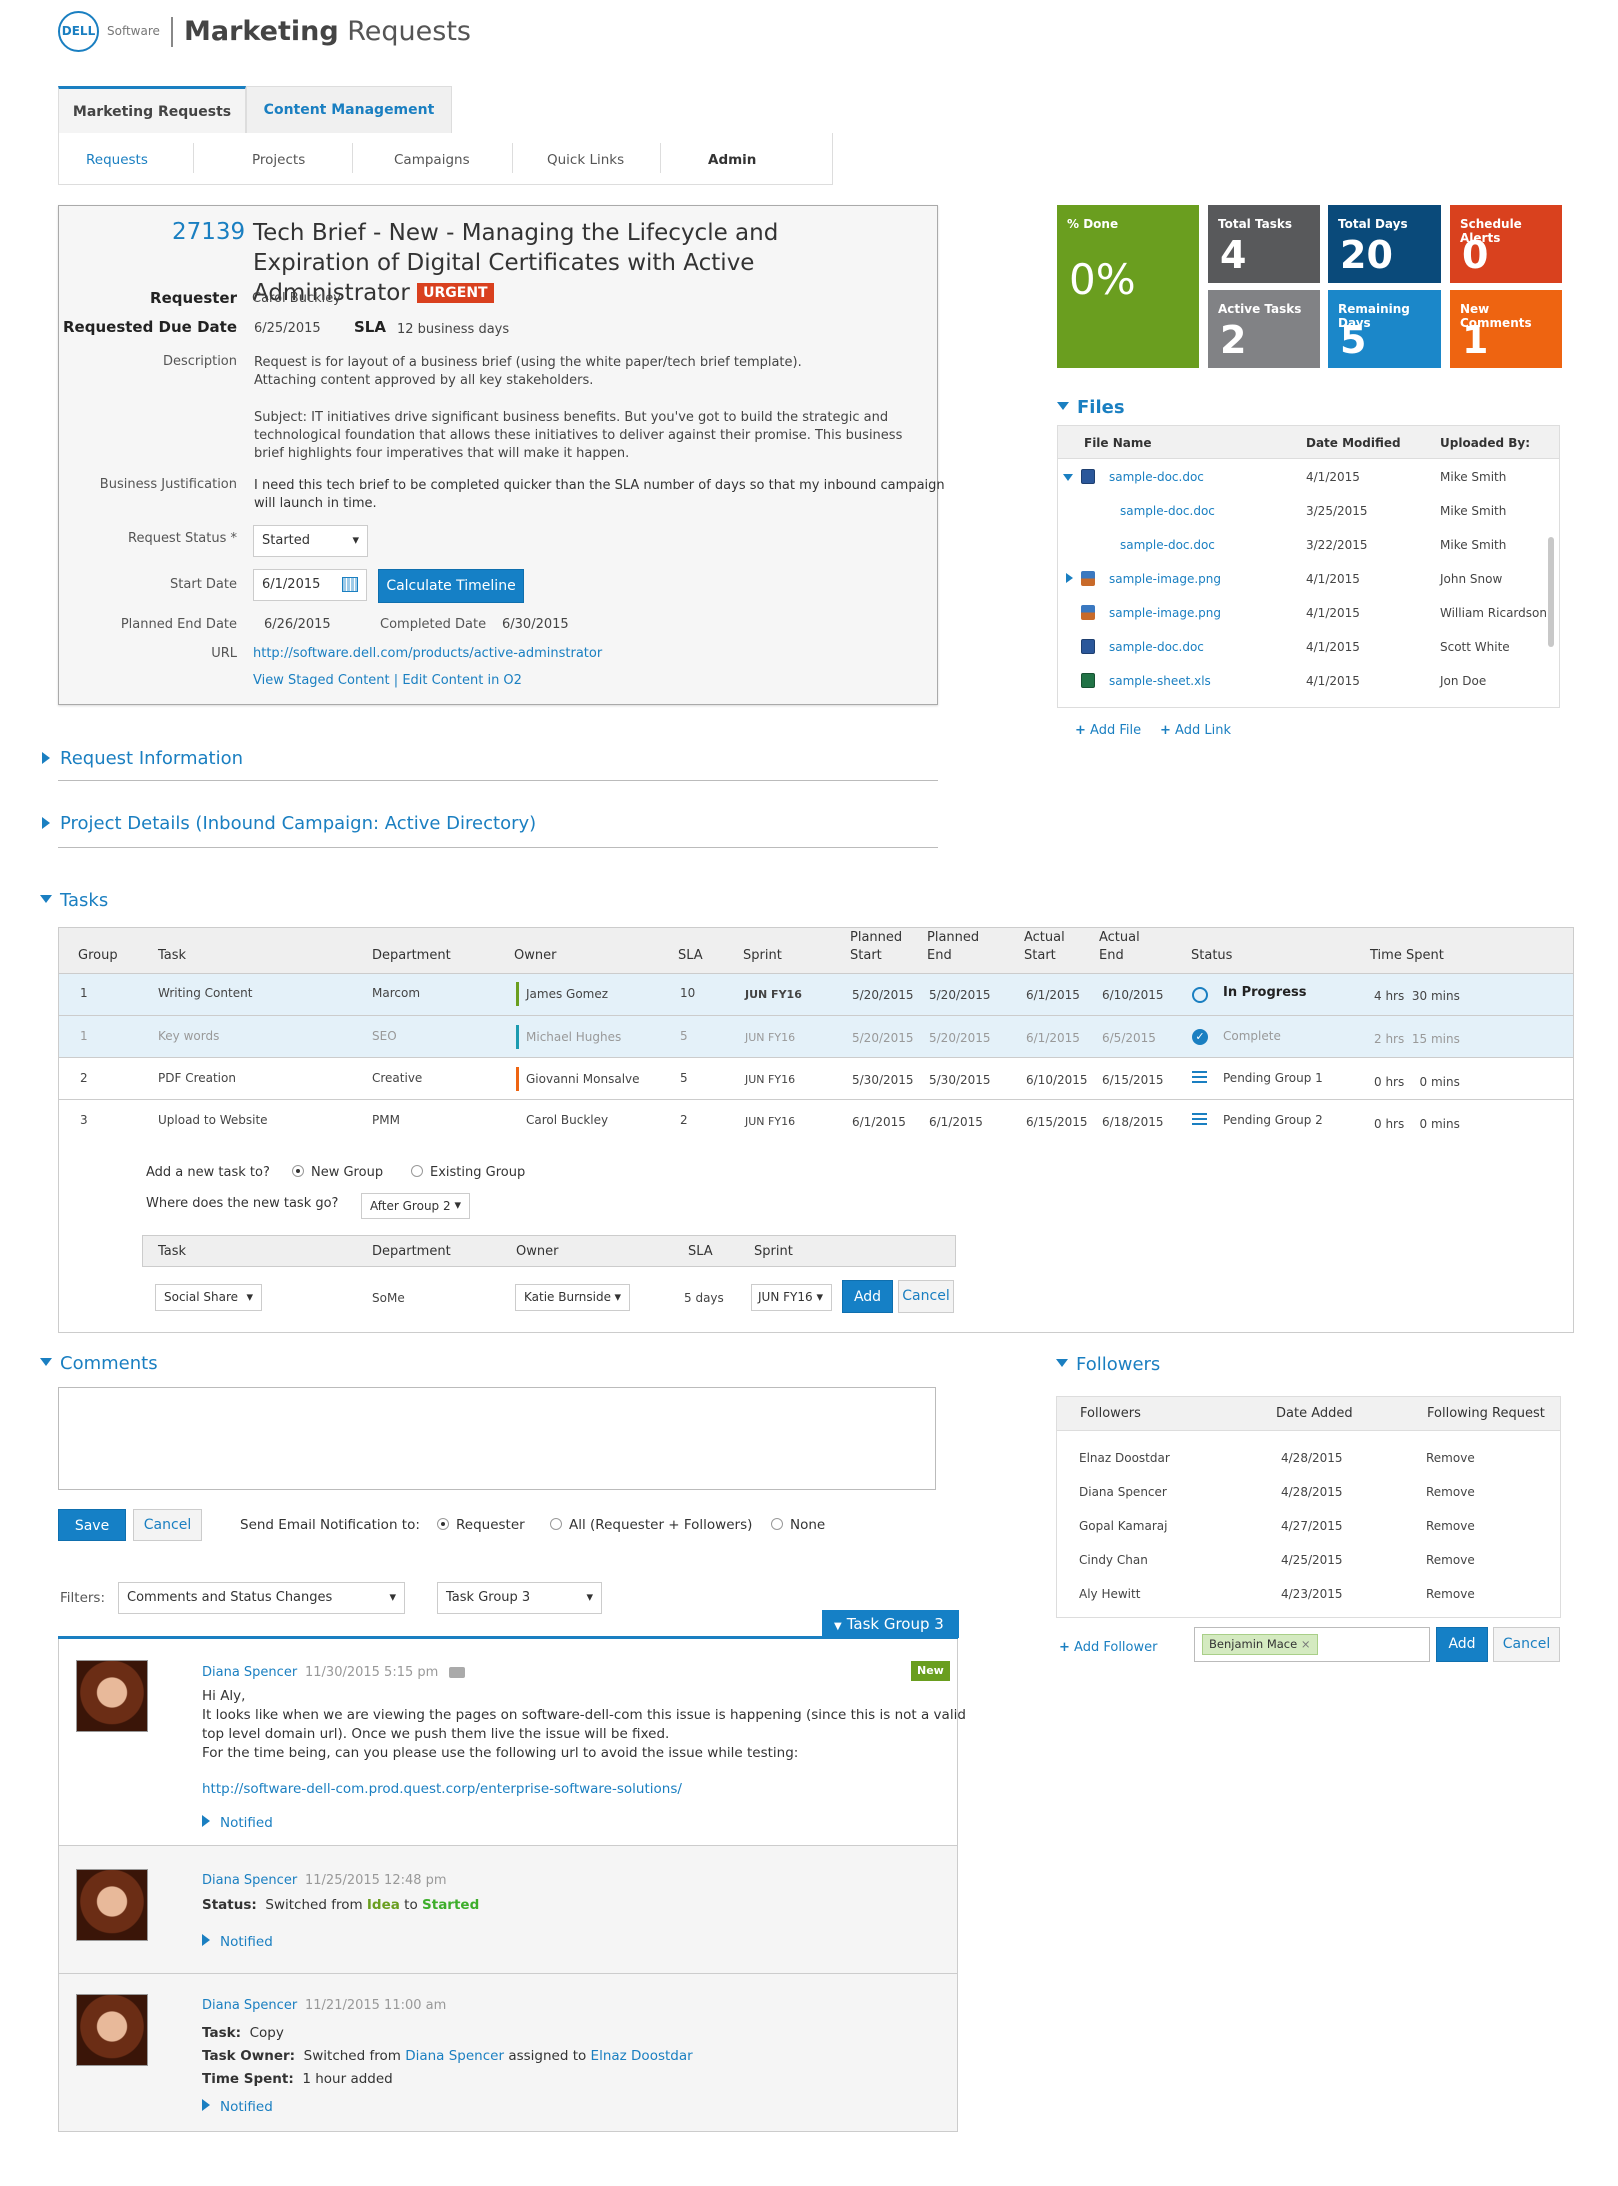 This screenshot has width=1618, height=2186. Describe the element at coordinates (193, 298) in the screenshot. I see `requester-label: Requester` at that location.